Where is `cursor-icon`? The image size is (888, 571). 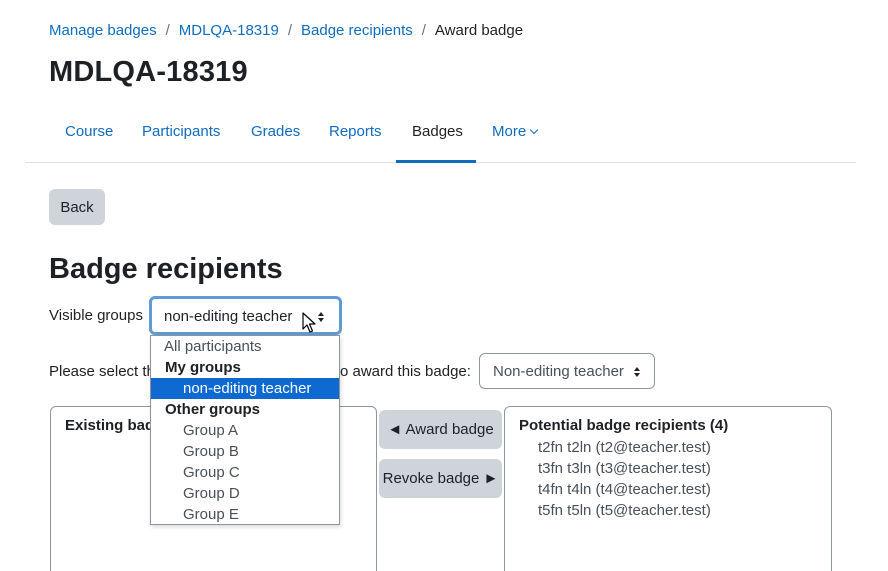
cursor-icon is located at coordinates (309, 322).